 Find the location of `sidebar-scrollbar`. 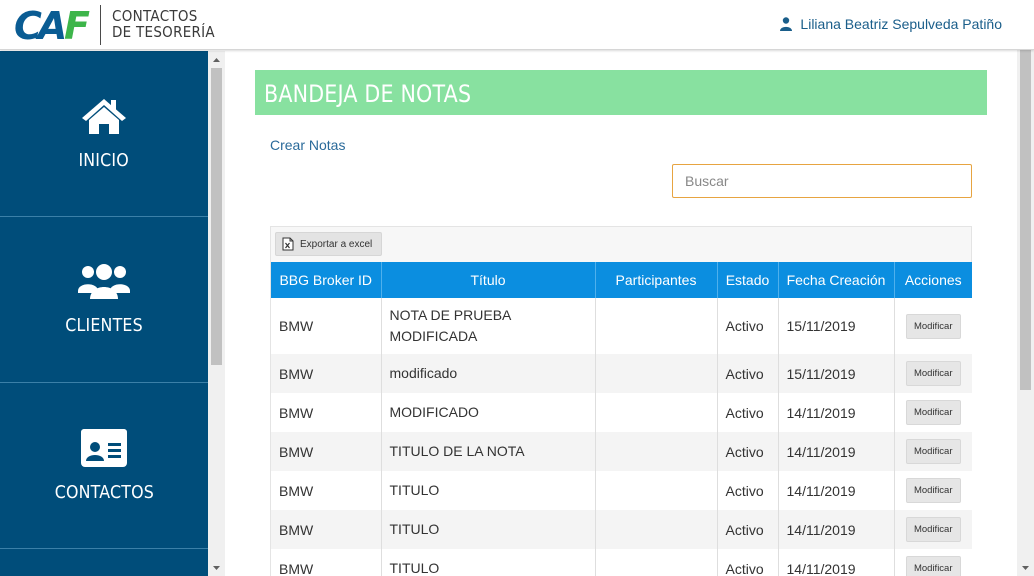

sidebar-scrollbar is located at coordinates (216, 313).